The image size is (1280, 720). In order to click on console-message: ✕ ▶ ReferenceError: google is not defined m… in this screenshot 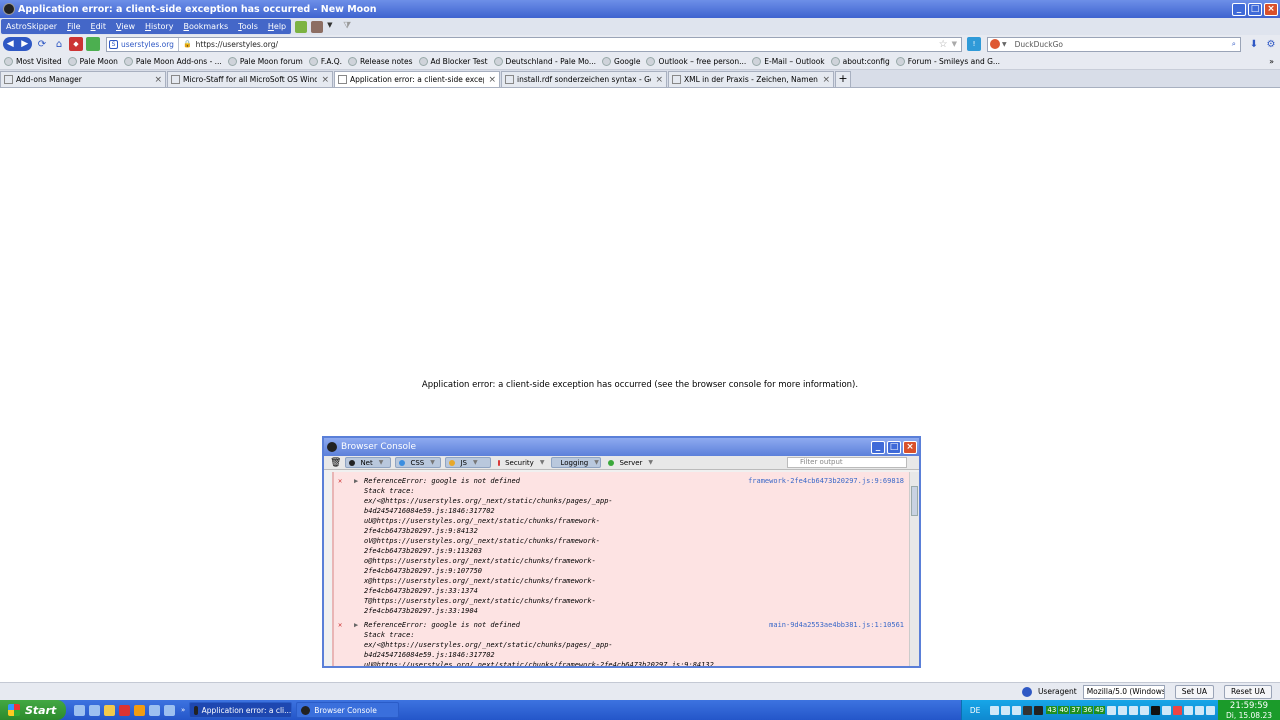, I will do `click(623, 643)`.